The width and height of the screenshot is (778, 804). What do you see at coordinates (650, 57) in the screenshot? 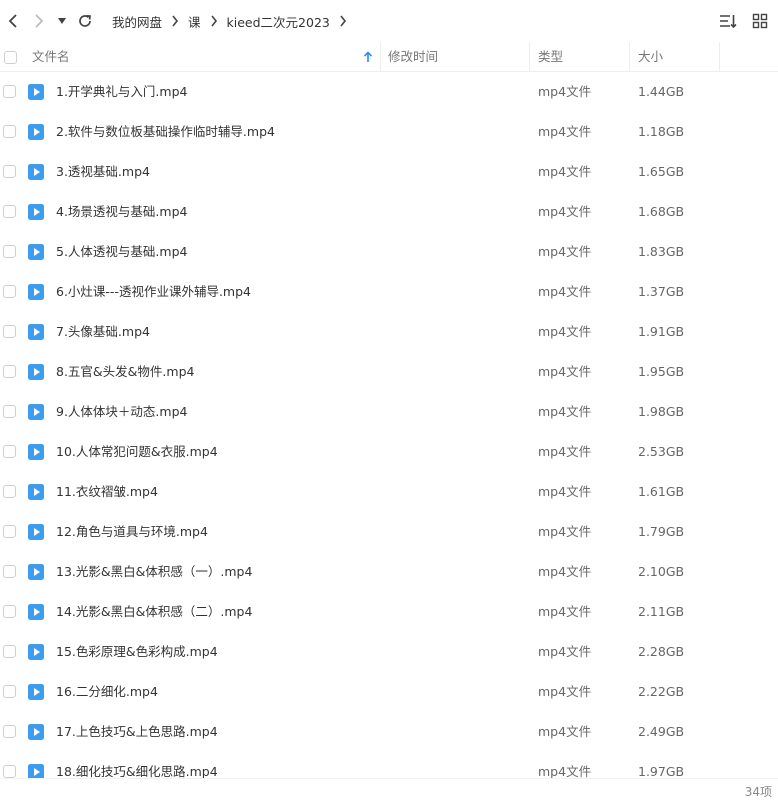
I see `column-header-size: 大小` at bounding box center [650, 57].